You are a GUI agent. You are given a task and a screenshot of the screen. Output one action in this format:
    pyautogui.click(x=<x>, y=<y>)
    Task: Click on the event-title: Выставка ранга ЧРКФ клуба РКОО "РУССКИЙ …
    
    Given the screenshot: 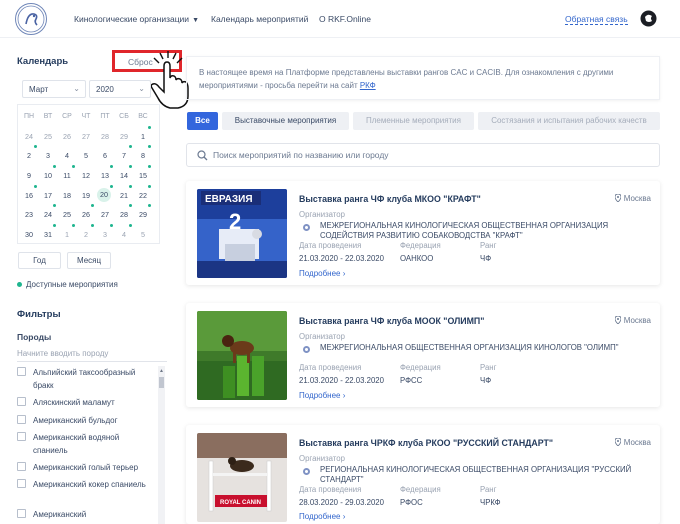 What is the action you would take?
    pyautogui.click(x=426, y=443)
    